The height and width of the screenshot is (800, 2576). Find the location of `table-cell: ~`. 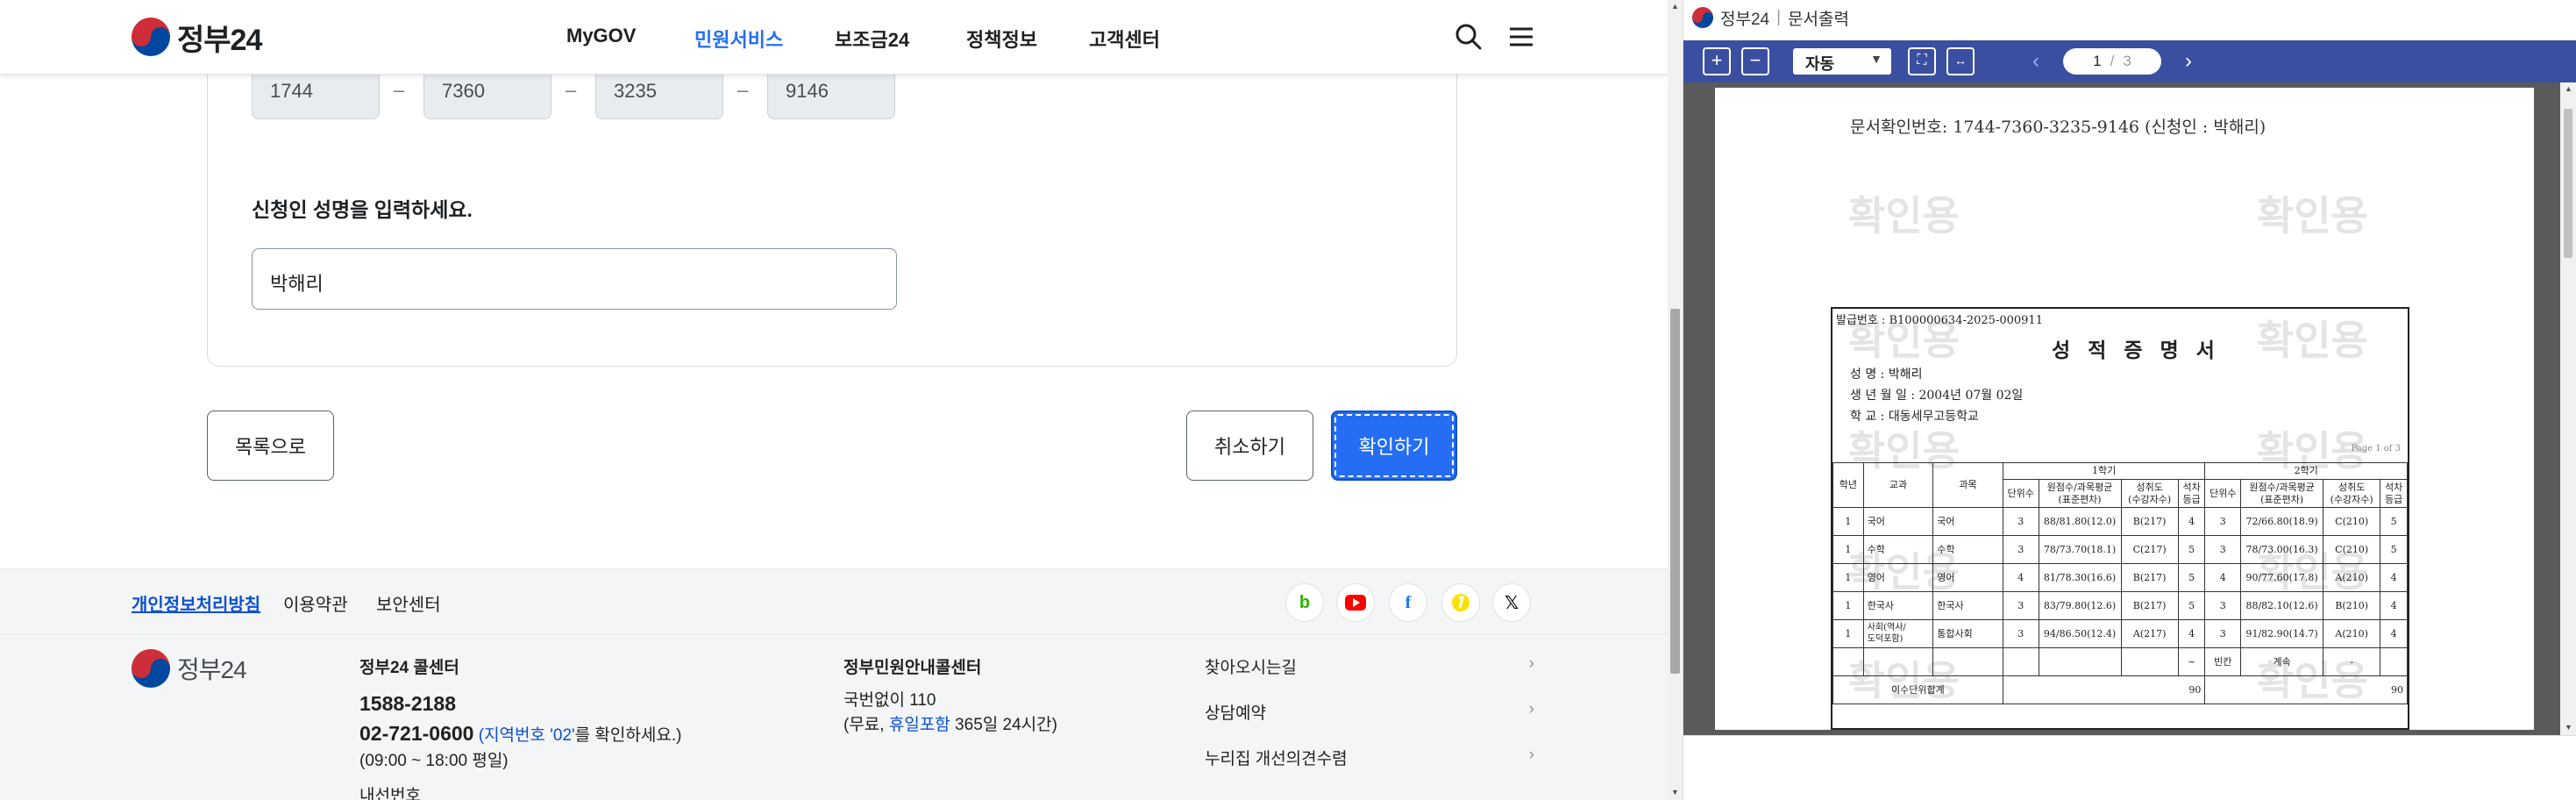

table-cell: ~ is located at coordinates (2191, 662).